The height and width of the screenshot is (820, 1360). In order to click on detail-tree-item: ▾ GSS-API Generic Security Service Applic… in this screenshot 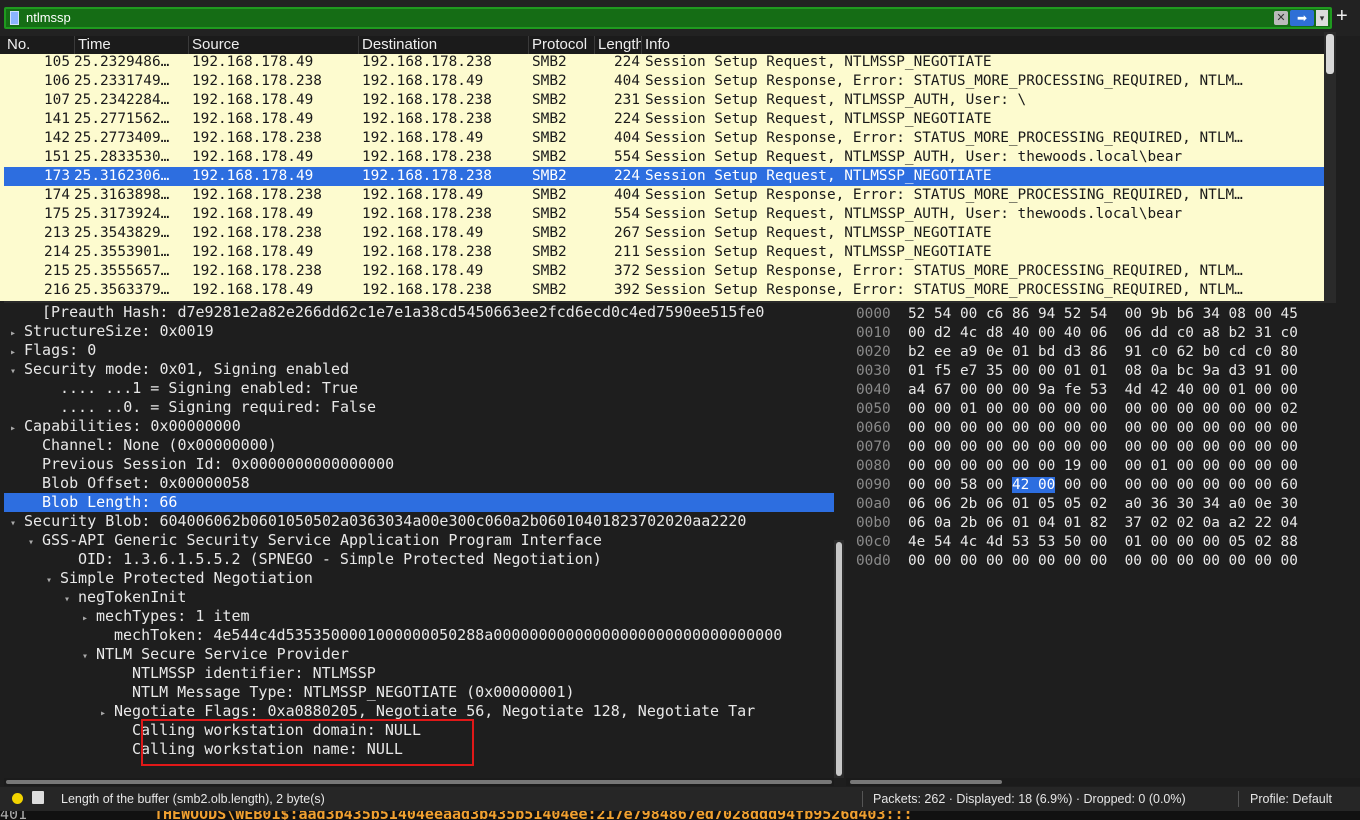, I will do `click(419, 540)`.